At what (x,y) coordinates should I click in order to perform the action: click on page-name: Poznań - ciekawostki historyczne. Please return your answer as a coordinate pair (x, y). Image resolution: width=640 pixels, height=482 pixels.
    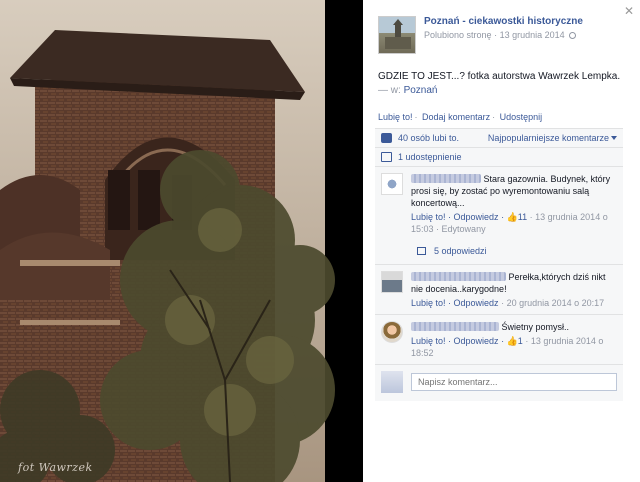
    Looking at the image, I should click on (503, 21).